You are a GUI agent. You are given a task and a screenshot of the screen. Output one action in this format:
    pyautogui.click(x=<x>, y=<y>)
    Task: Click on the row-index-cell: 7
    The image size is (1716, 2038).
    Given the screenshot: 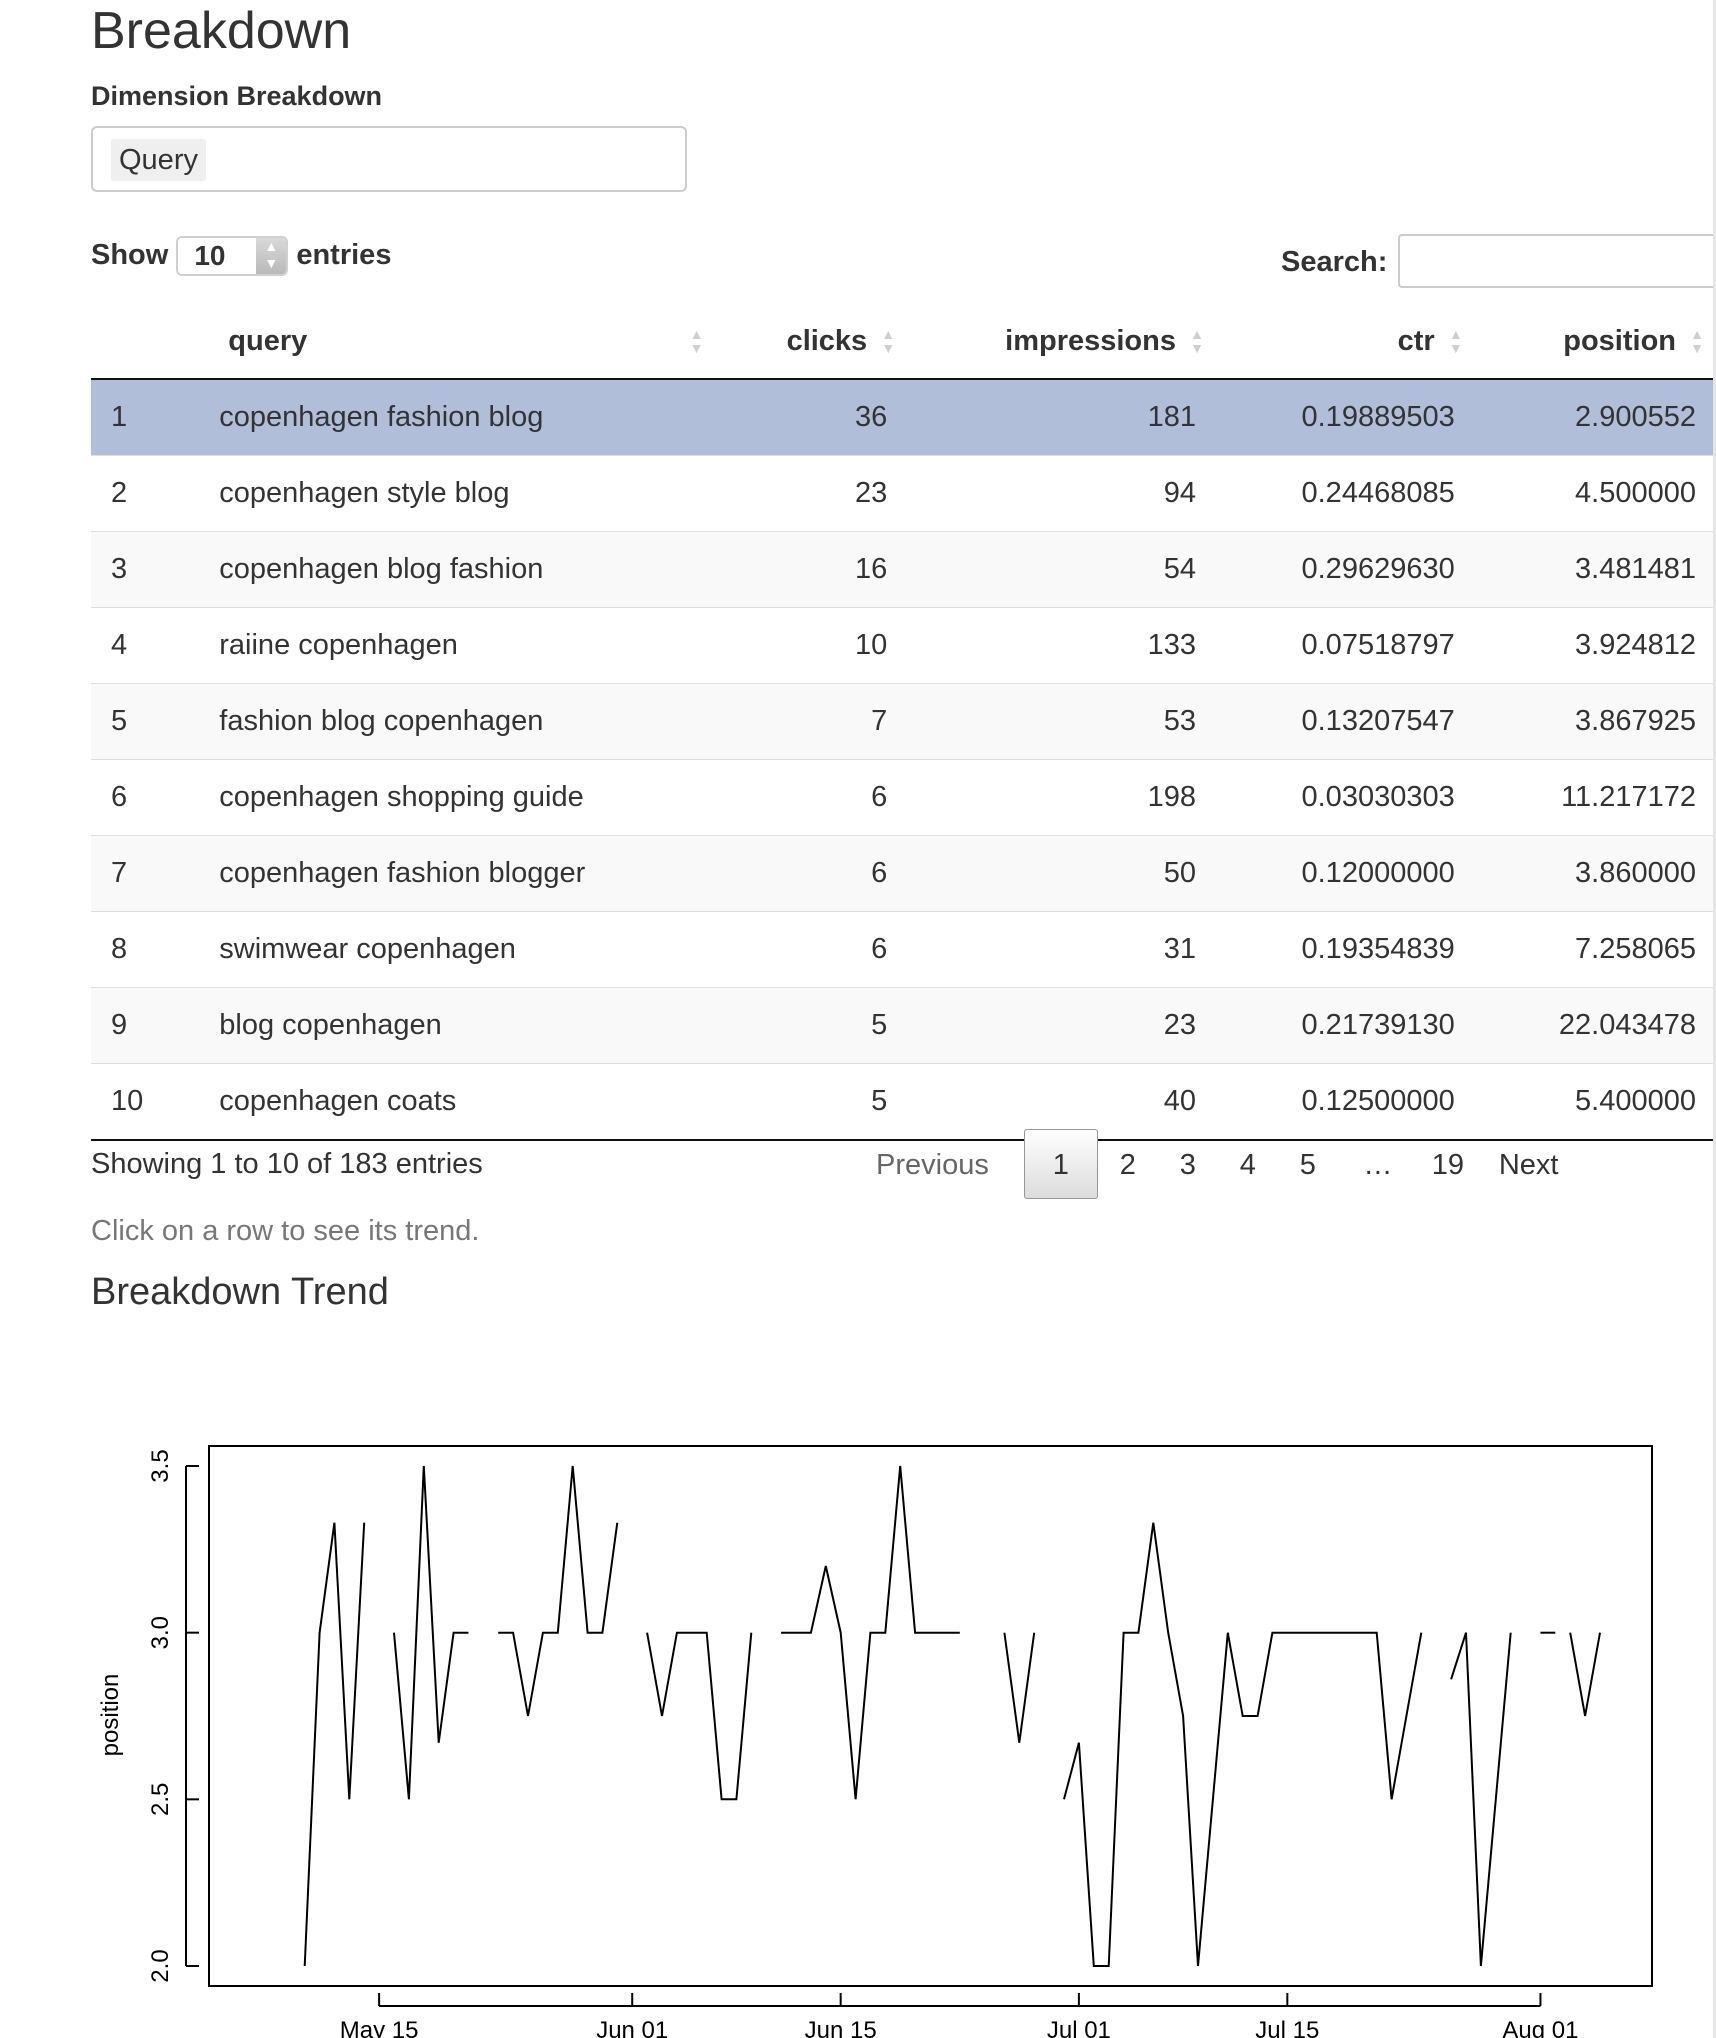 What is the action you would take?
    pyautogui.click(x=155, y=873)
    